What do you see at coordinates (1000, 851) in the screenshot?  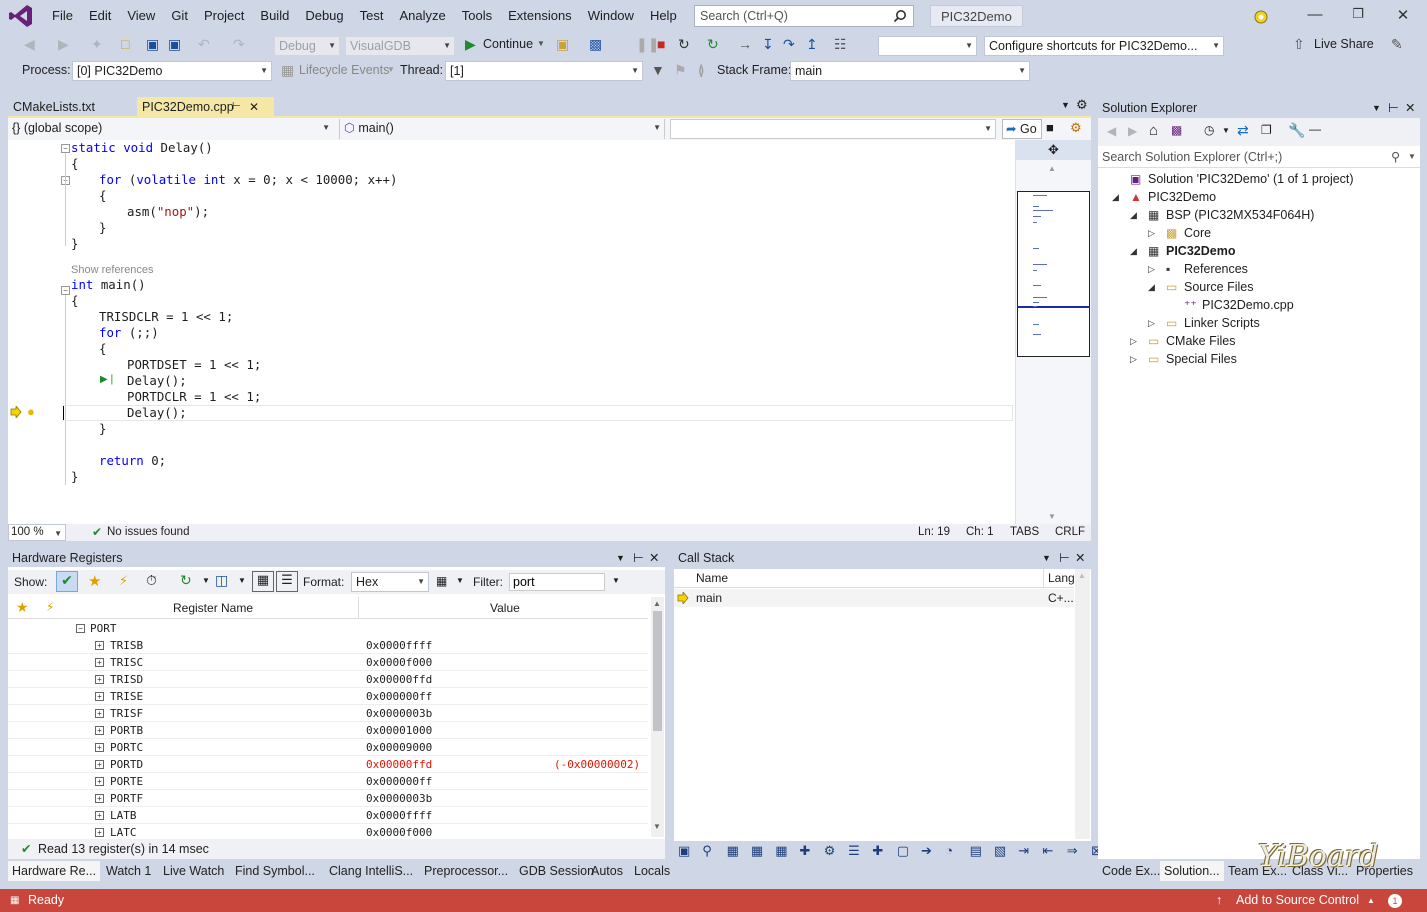 I see `call-stack-tool-icon: ▧` at bounding box center [1000, 851].